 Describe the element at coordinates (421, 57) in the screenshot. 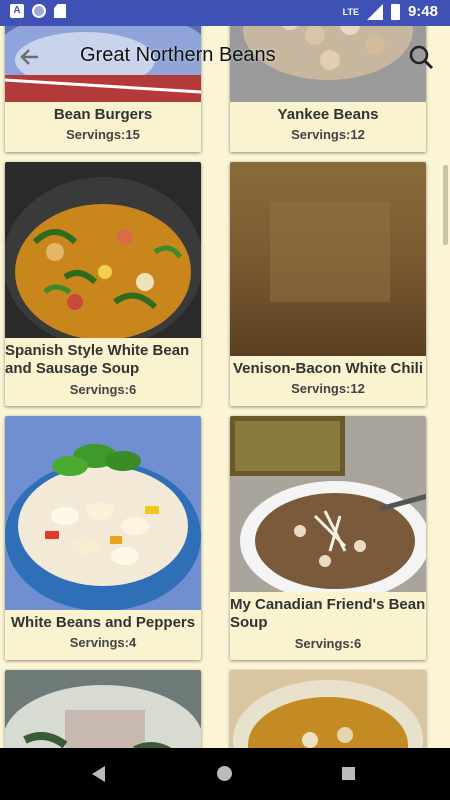

I see `search-icon` at that location.